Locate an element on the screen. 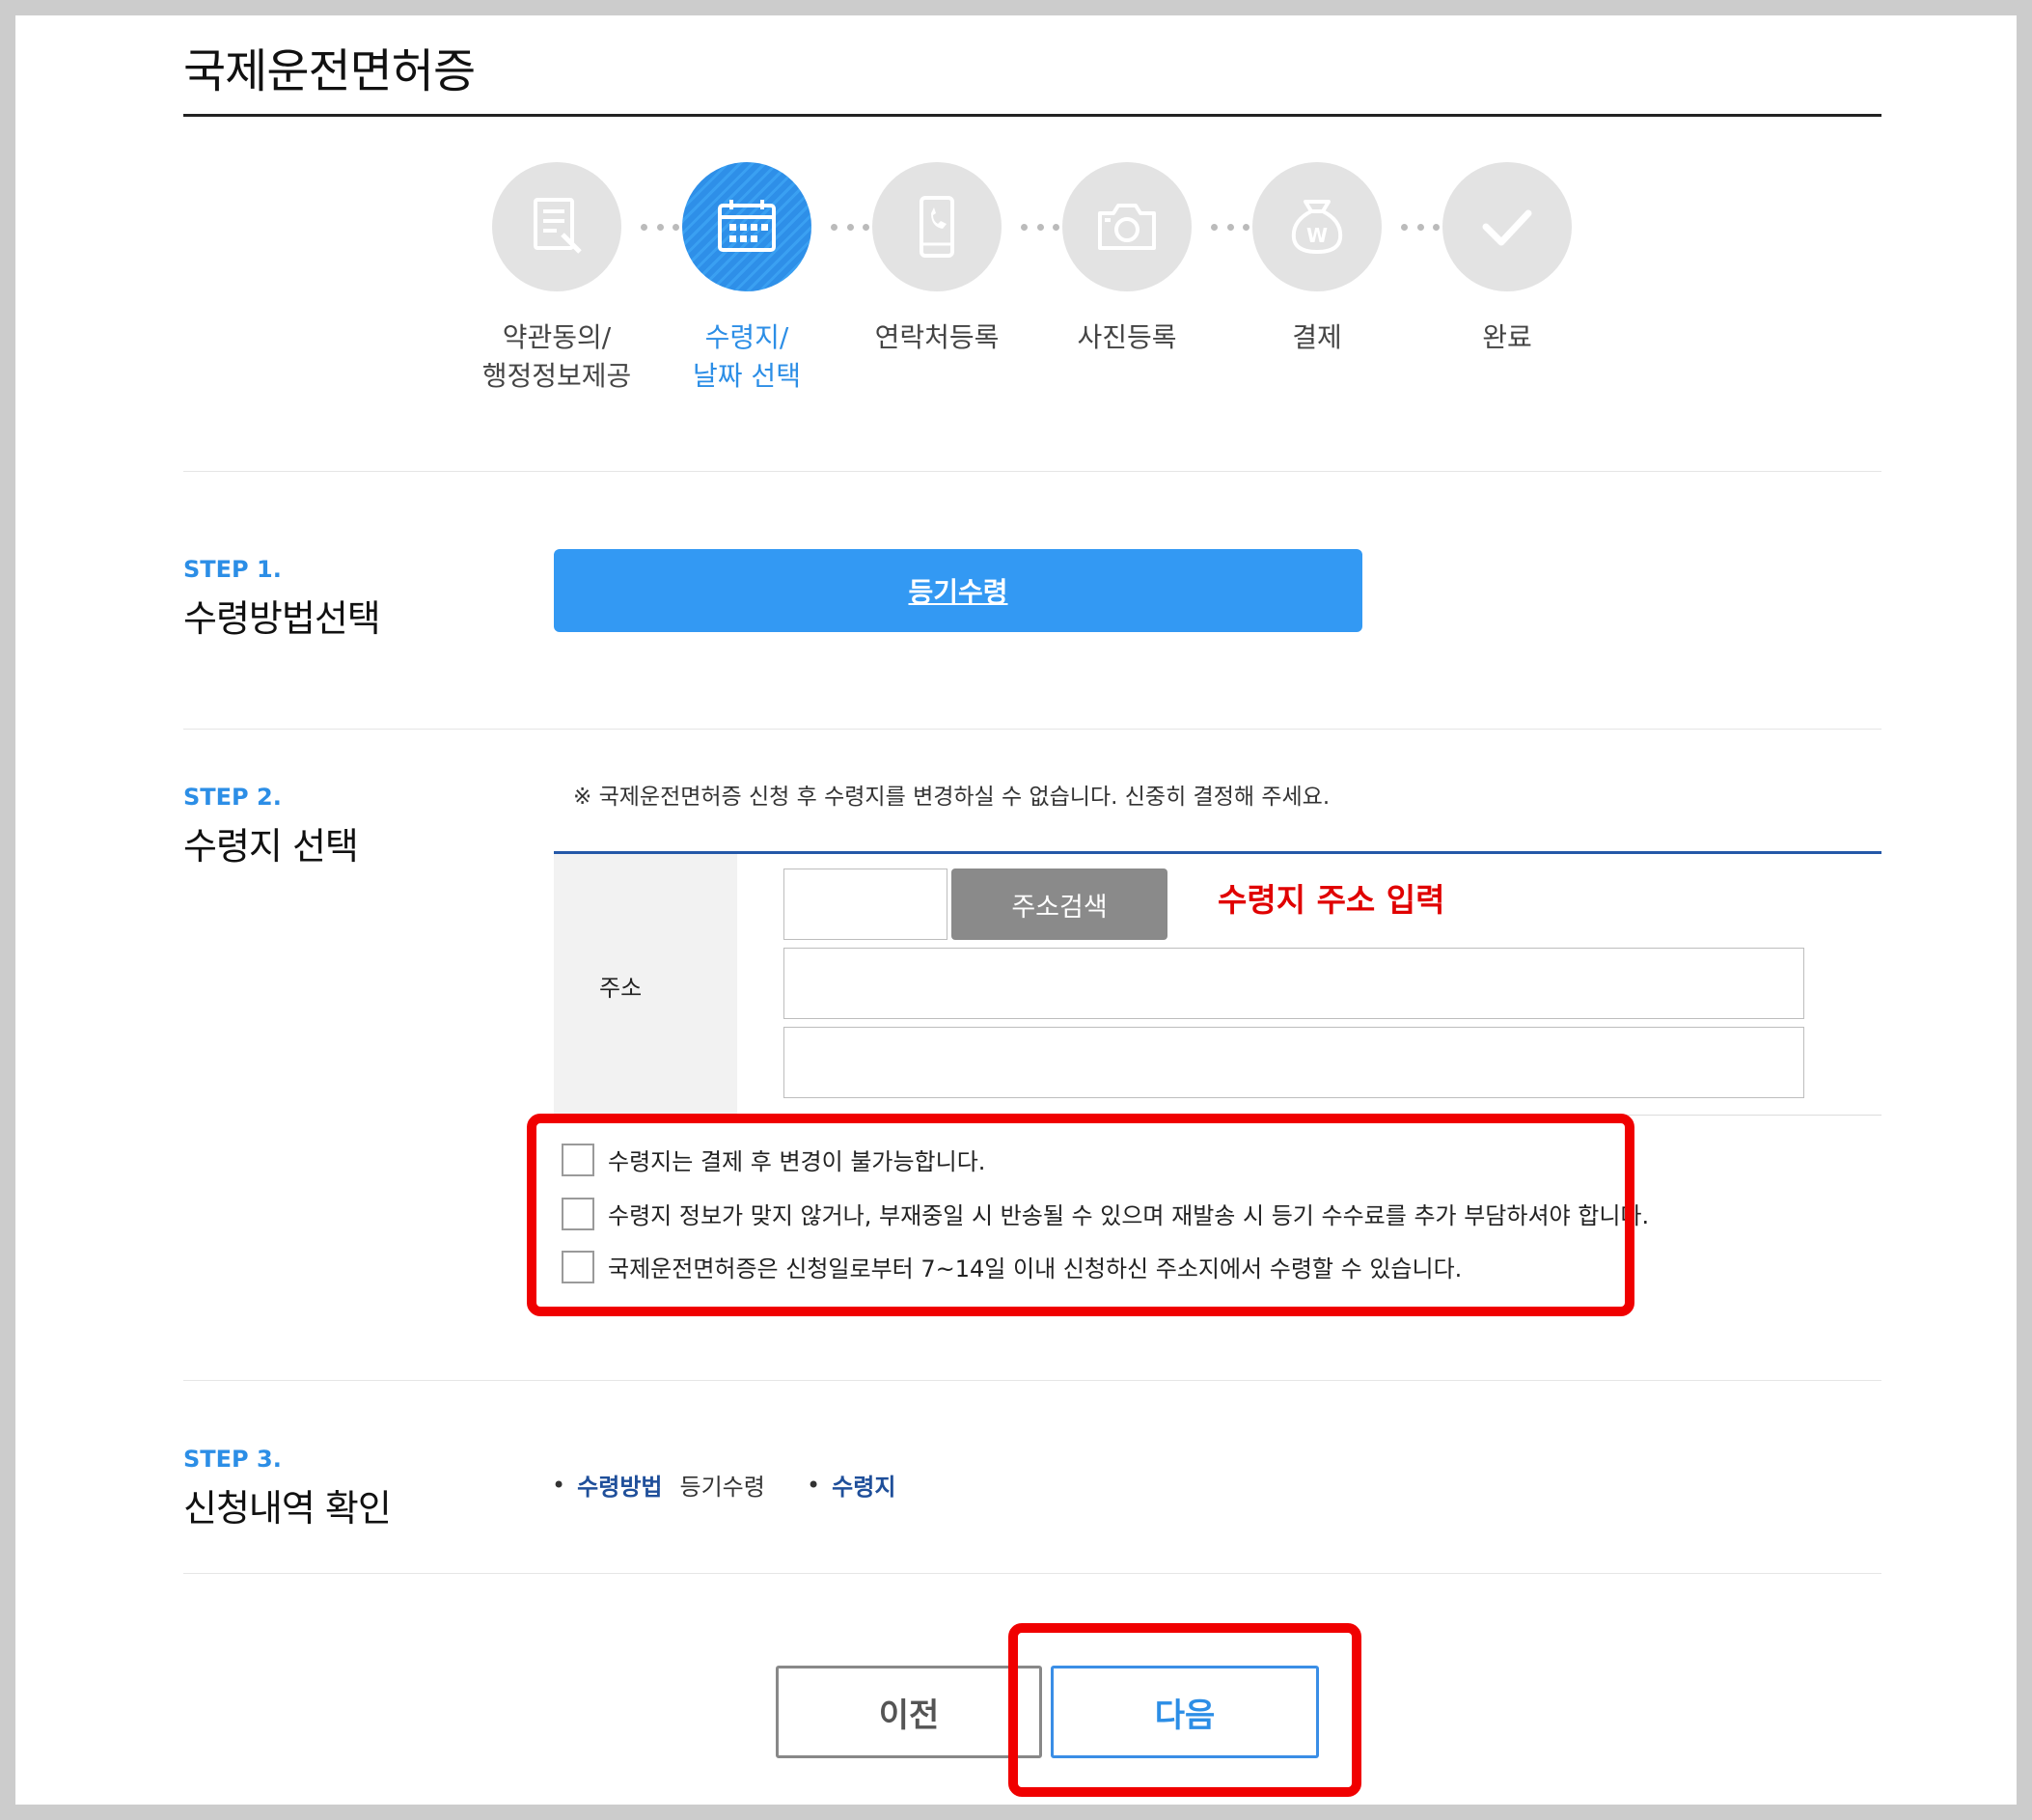 This screenshot has width=2032, height=1820. step3-title: 신청내역 확인 is located at coordinates (287, 1509).